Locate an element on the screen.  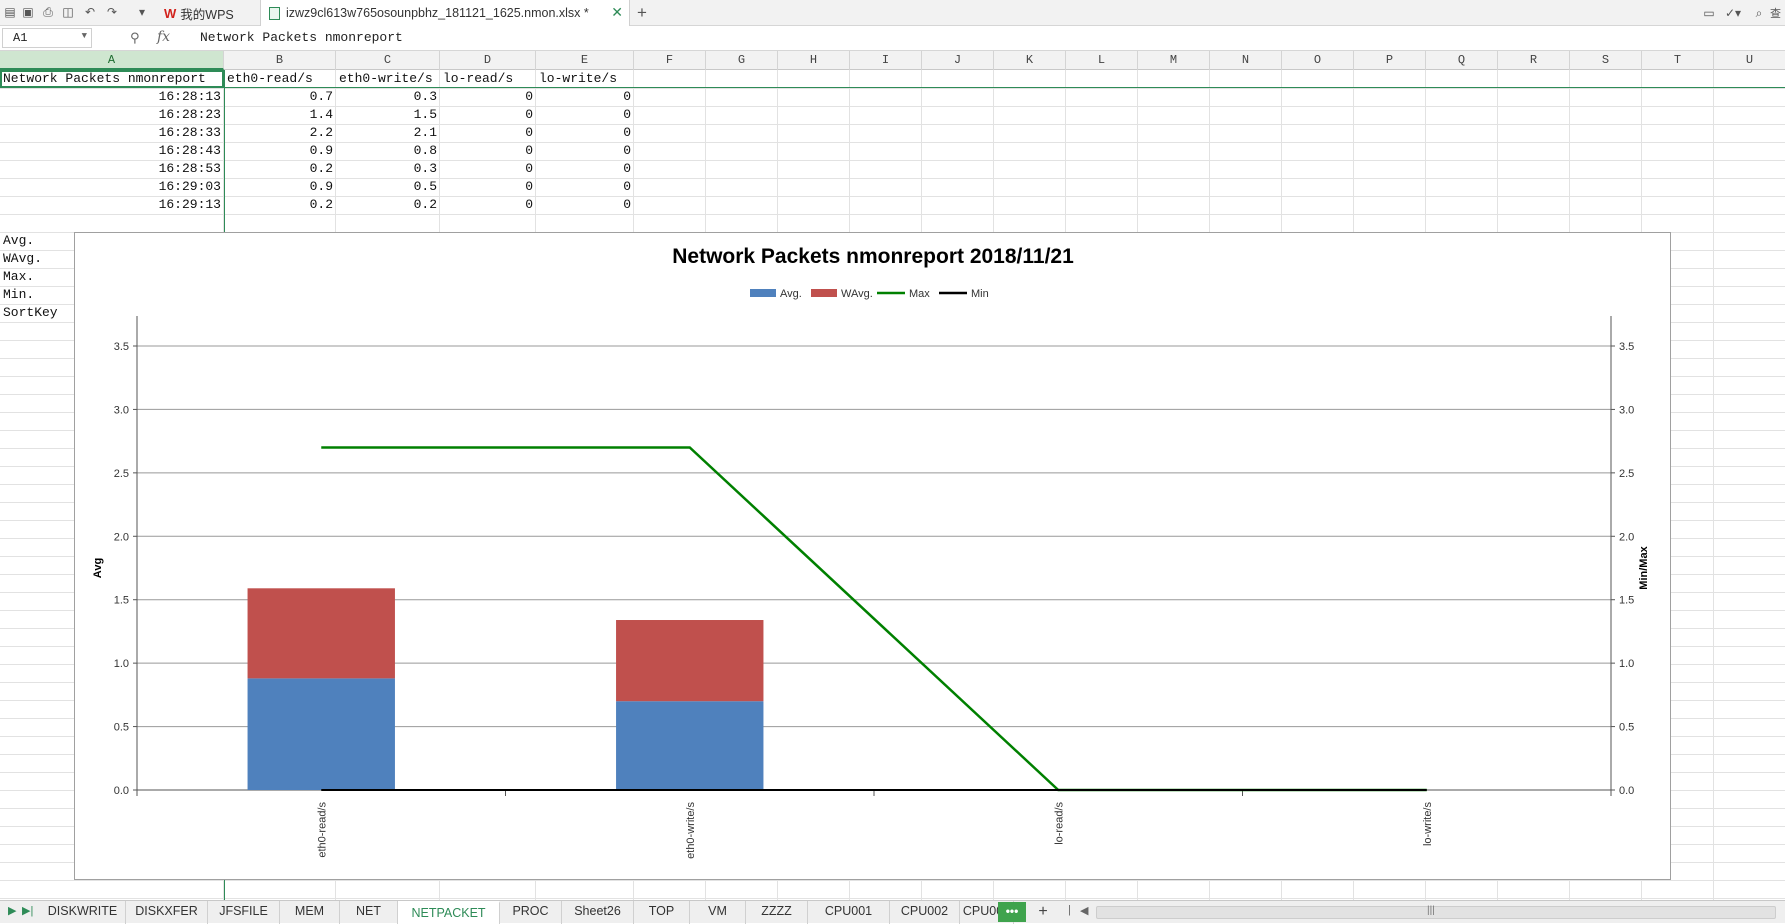
cell-b2: 0.7 is located at coordinates (280, 97).